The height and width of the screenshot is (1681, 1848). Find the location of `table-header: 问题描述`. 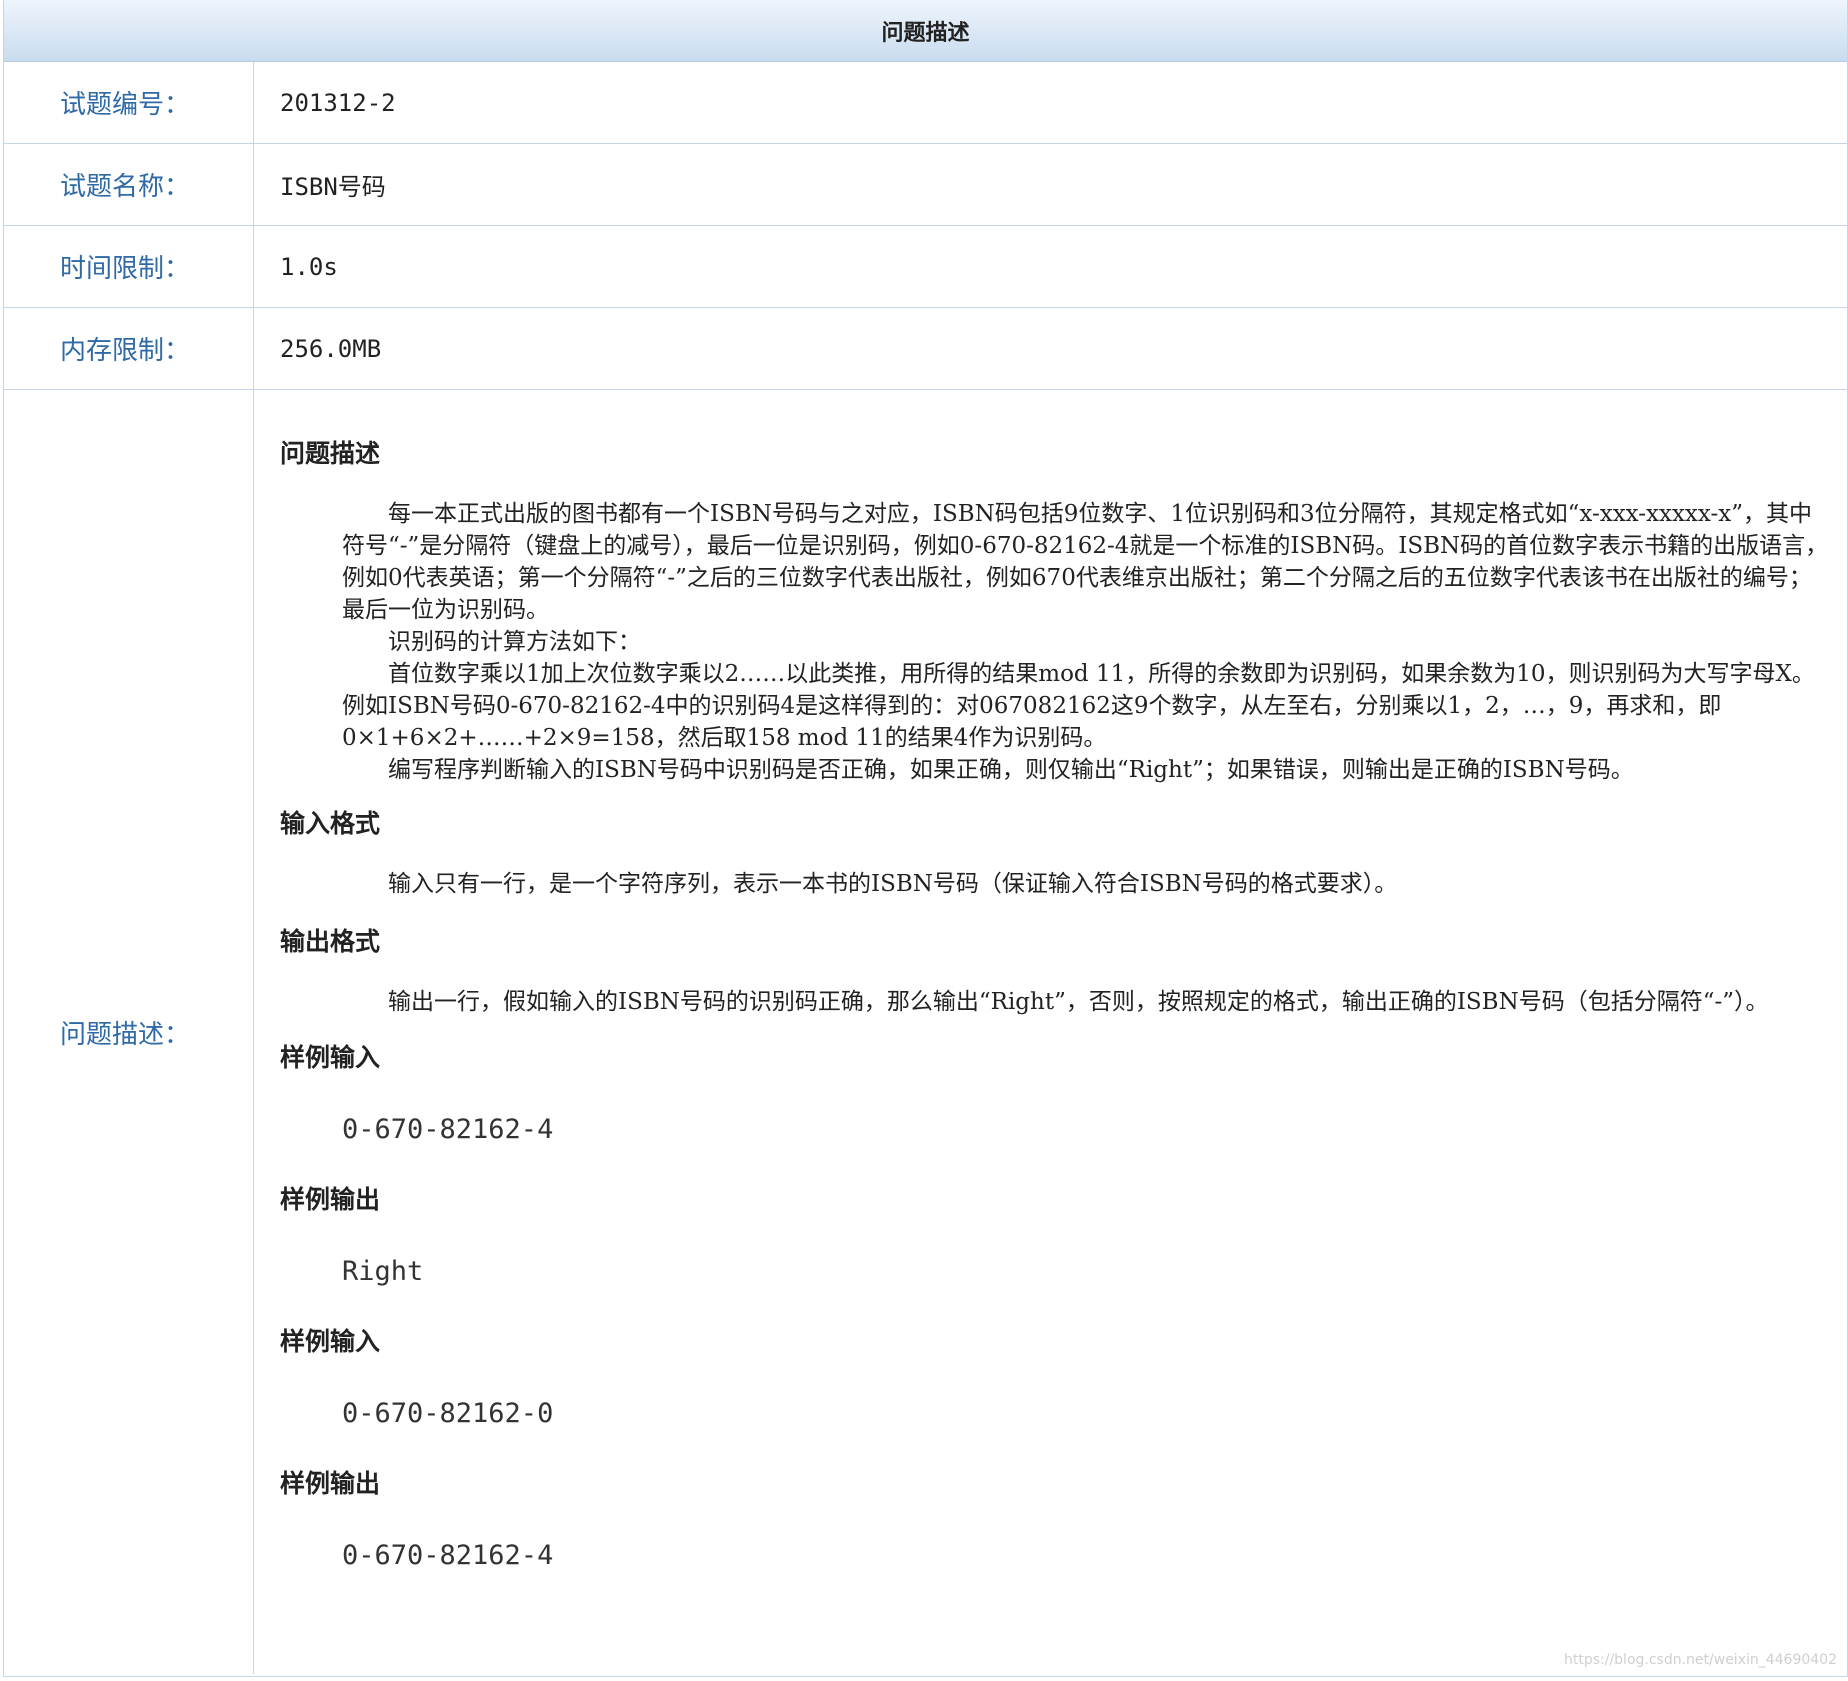

table-header: 问题描述 is located at coordinates (925, 31).